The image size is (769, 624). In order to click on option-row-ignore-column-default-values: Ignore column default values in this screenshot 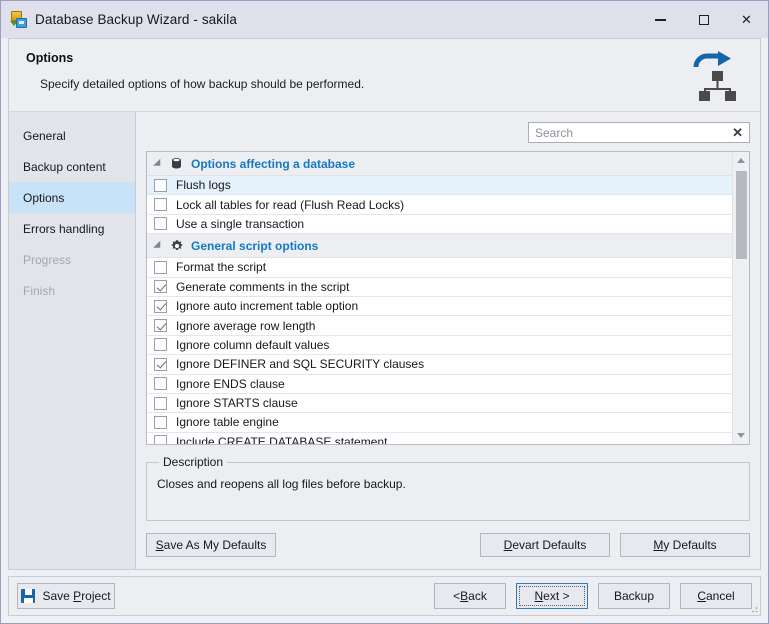, I will do `click(439, 346)`.